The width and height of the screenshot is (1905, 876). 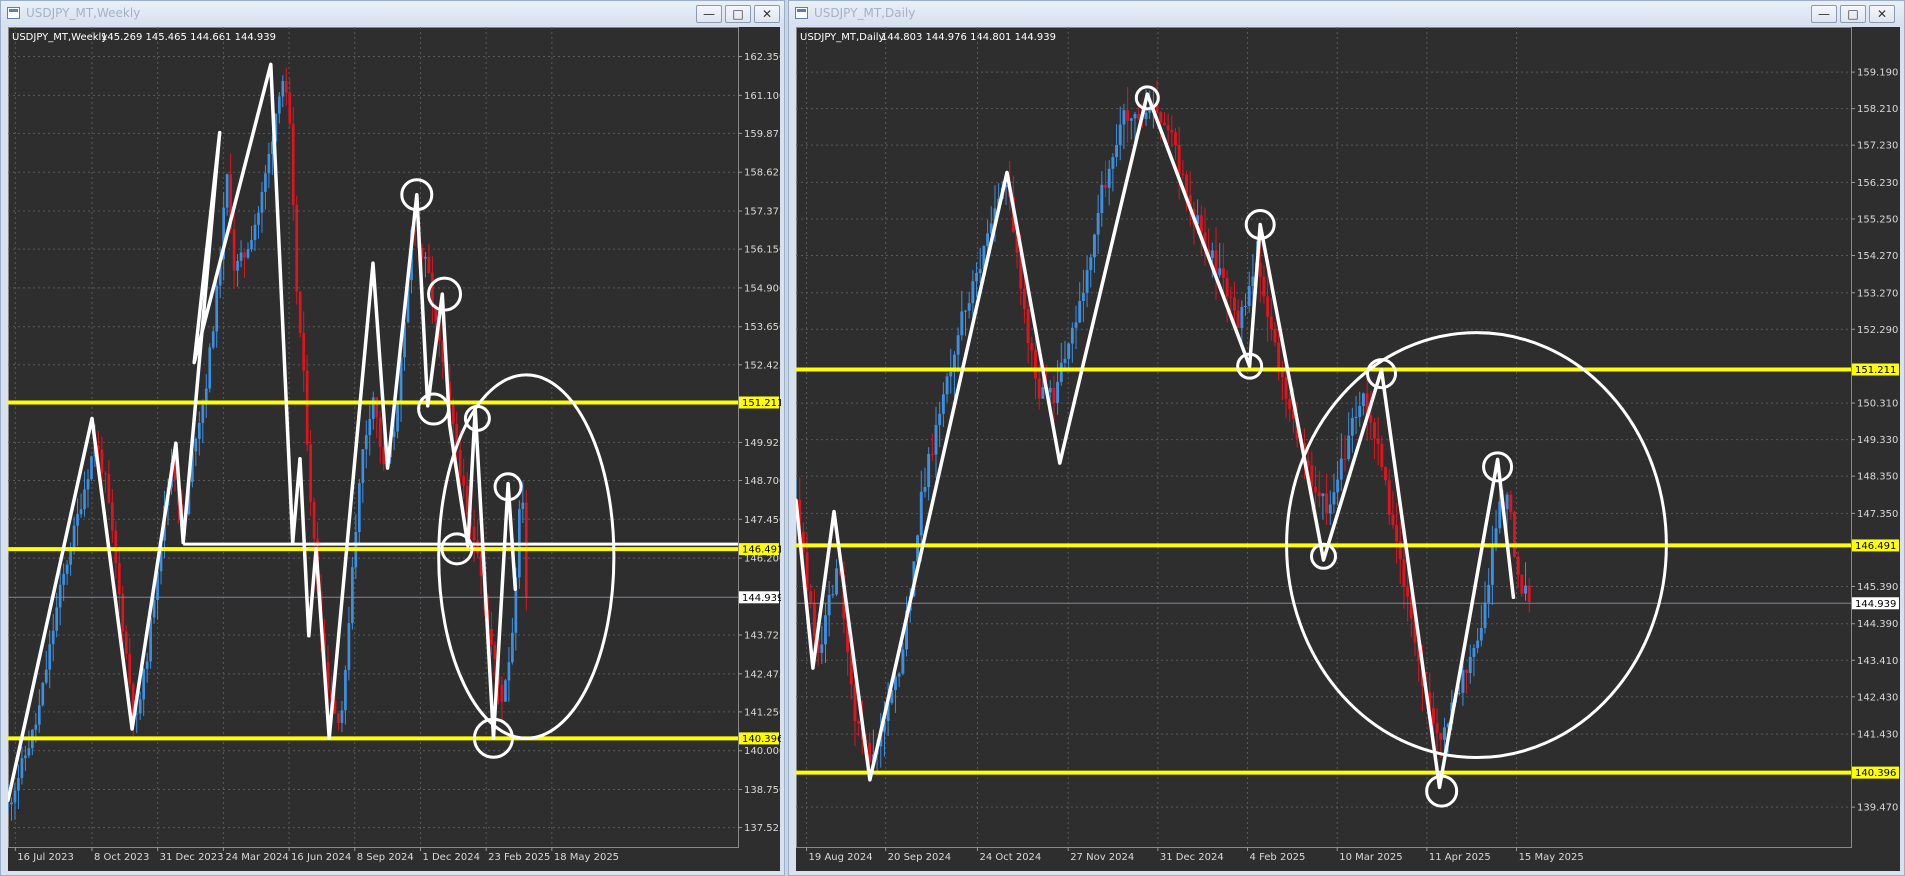 I want to click on level-label: 146.491, so click(x=761, y=550).